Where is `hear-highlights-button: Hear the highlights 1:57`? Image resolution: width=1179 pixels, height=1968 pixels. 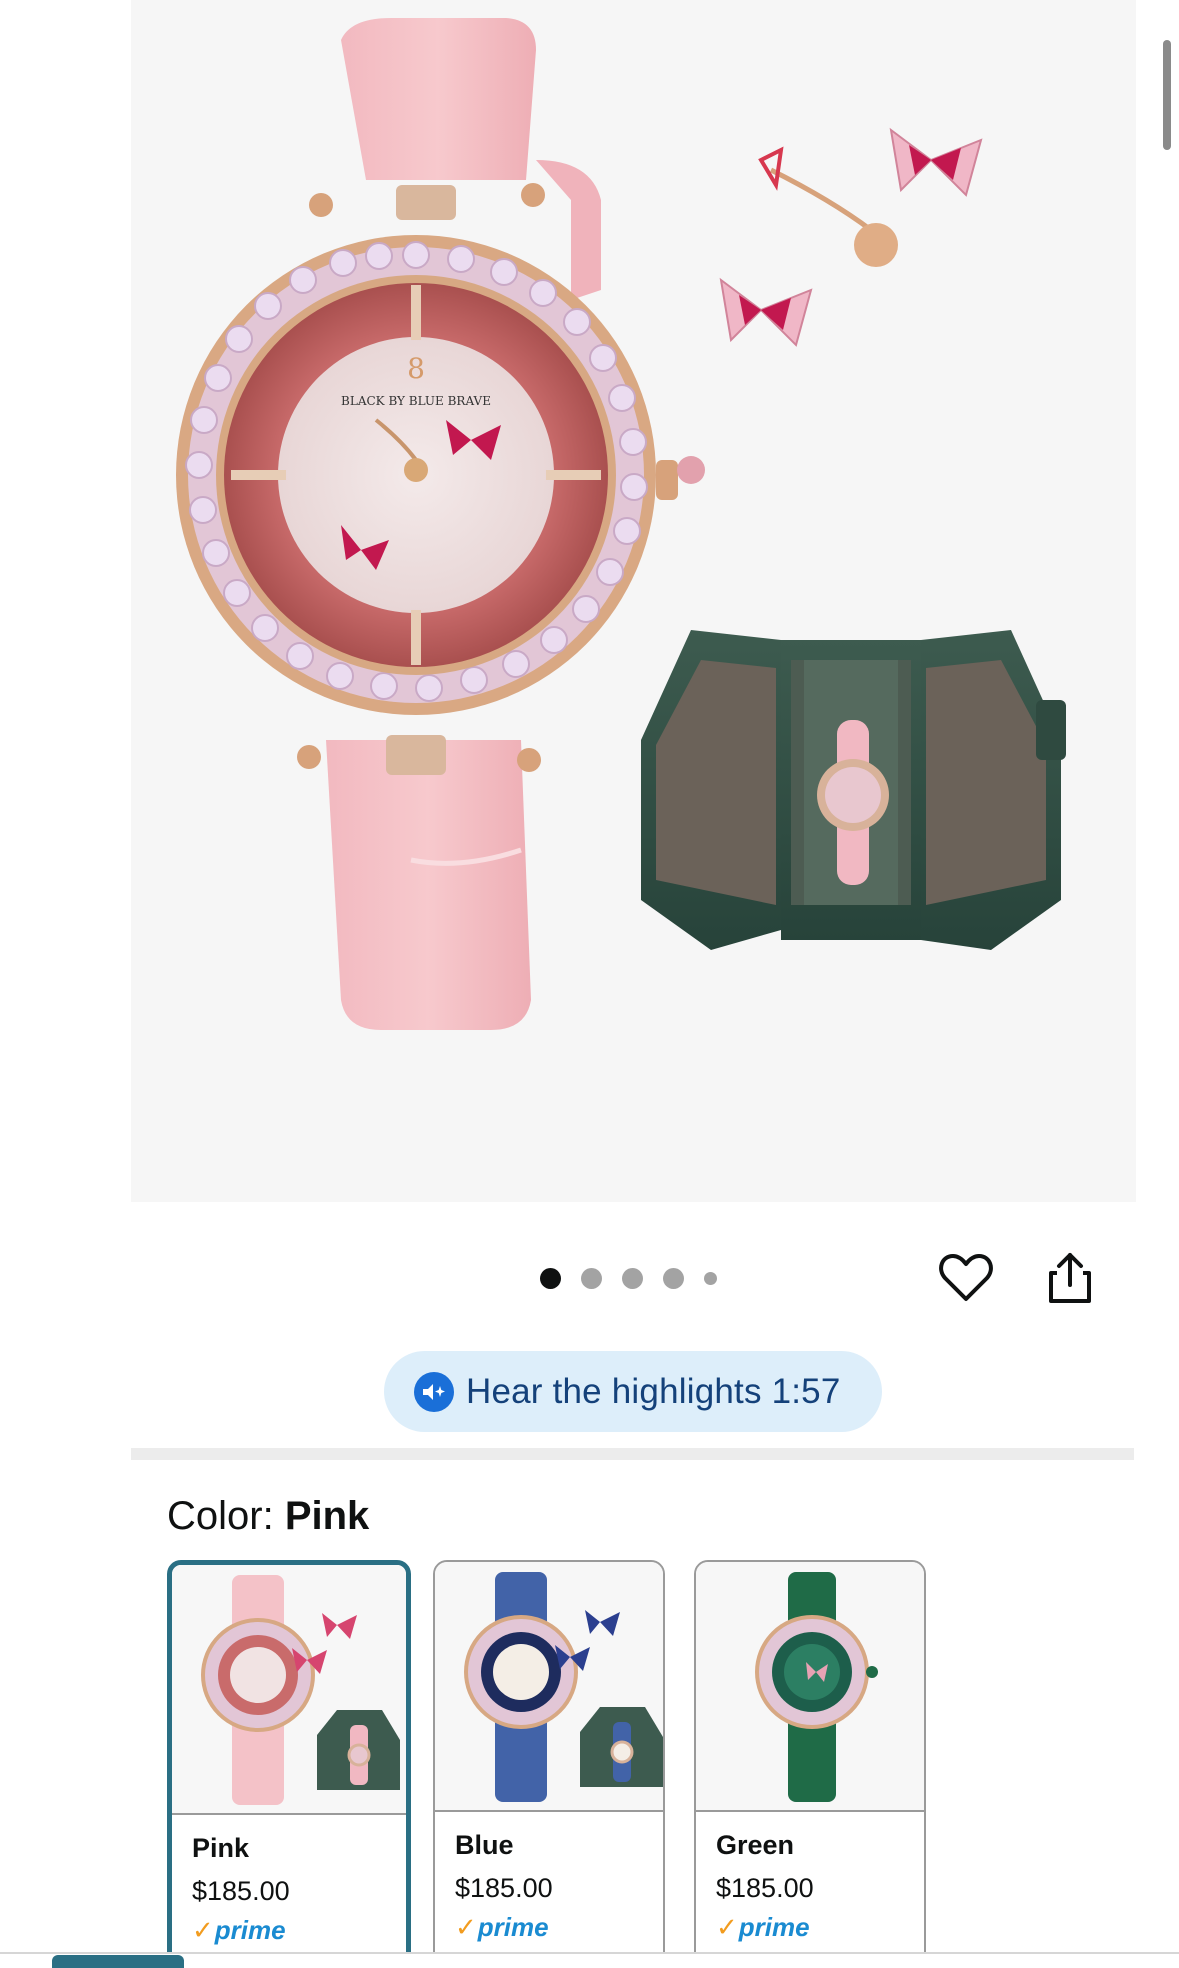 hear-highlights-button: Hear the highlights 1:57 is located at coordinates (633, 1391).